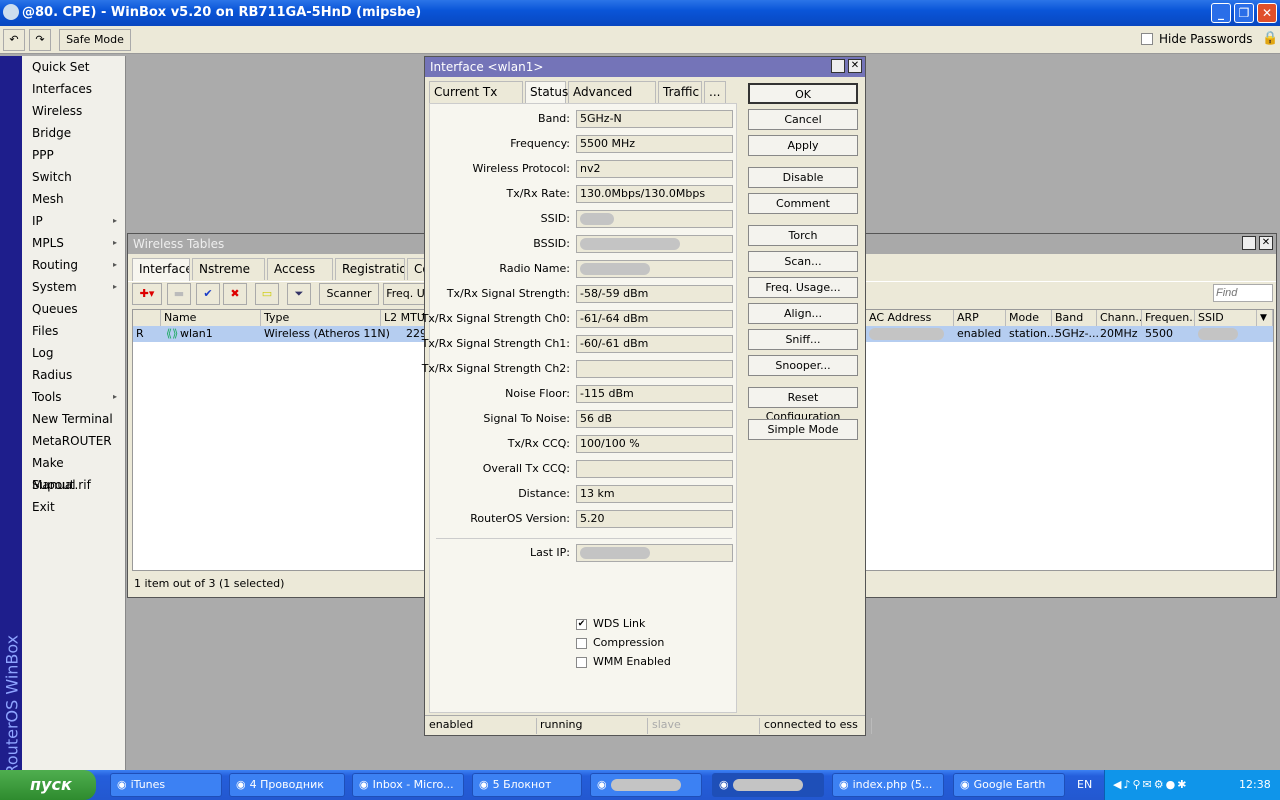 This screenshot has height=800, width=1280. I want to click on comment-button: ▭, so click(267, 294).